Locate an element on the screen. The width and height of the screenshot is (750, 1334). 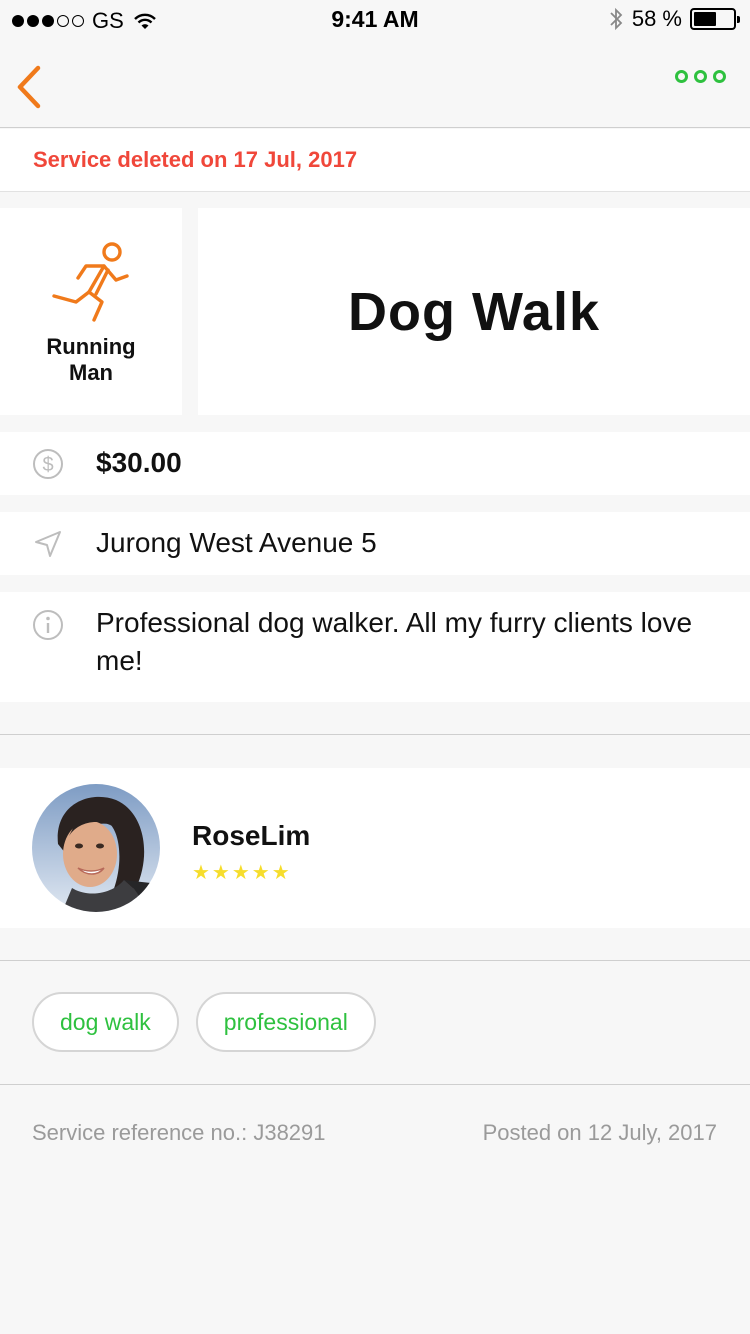
info-circle-icon is located at coordinates (48, 625).